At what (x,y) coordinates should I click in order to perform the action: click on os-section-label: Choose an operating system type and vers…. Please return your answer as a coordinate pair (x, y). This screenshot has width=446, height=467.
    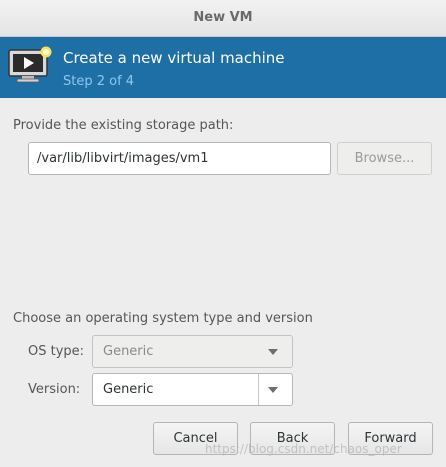
    Looking at the image, I should click on (163, 318).